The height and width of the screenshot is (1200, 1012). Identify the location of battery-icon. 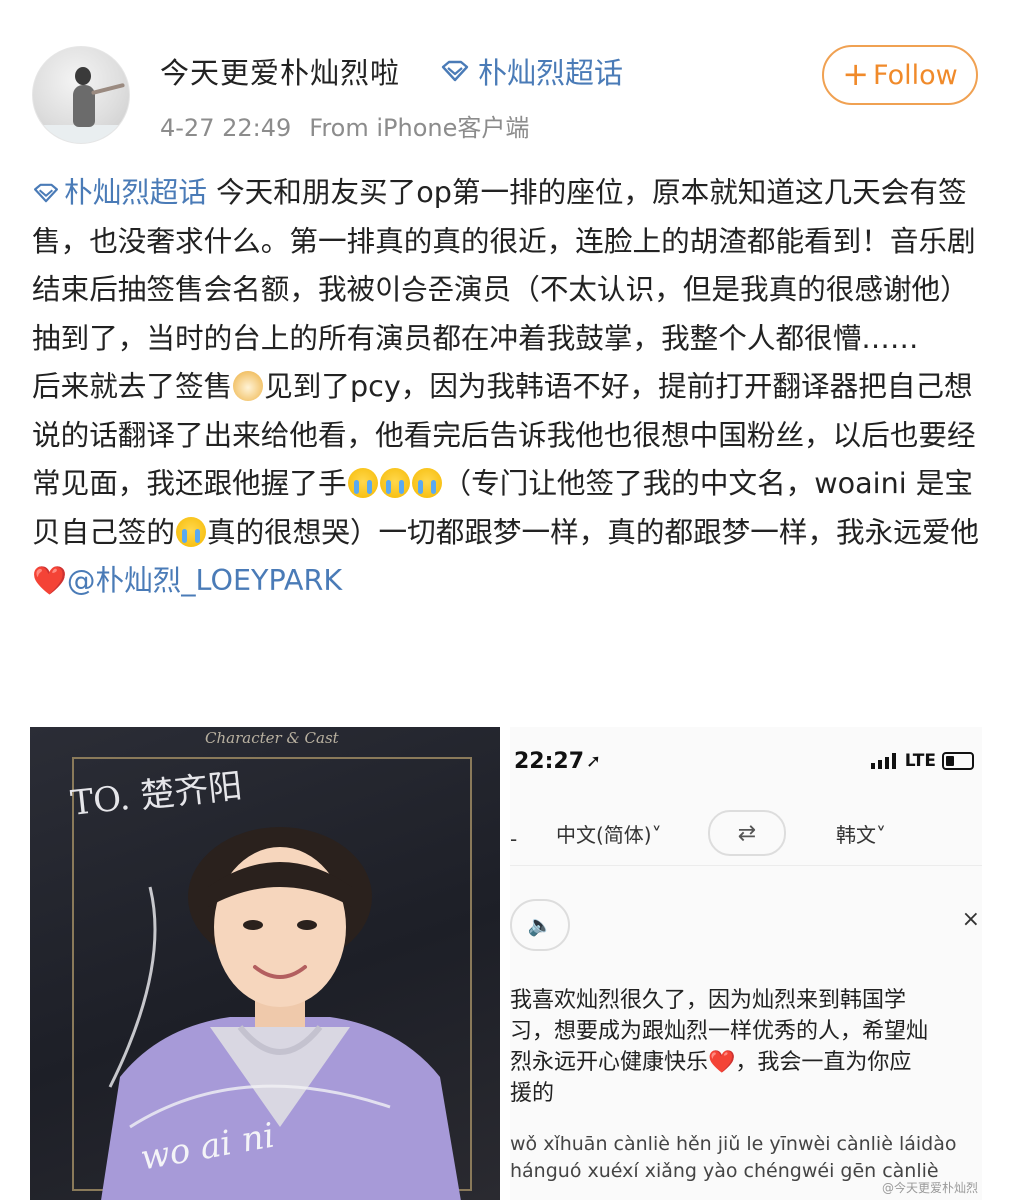
(958, 761).